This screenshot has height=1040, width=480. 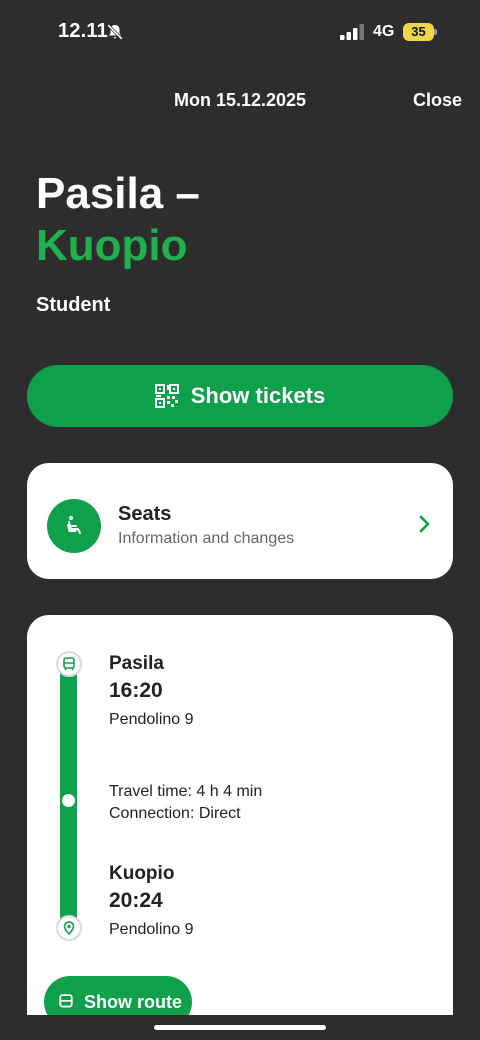 I want to click on chevron-right-icon, so click(x=424, y=524).